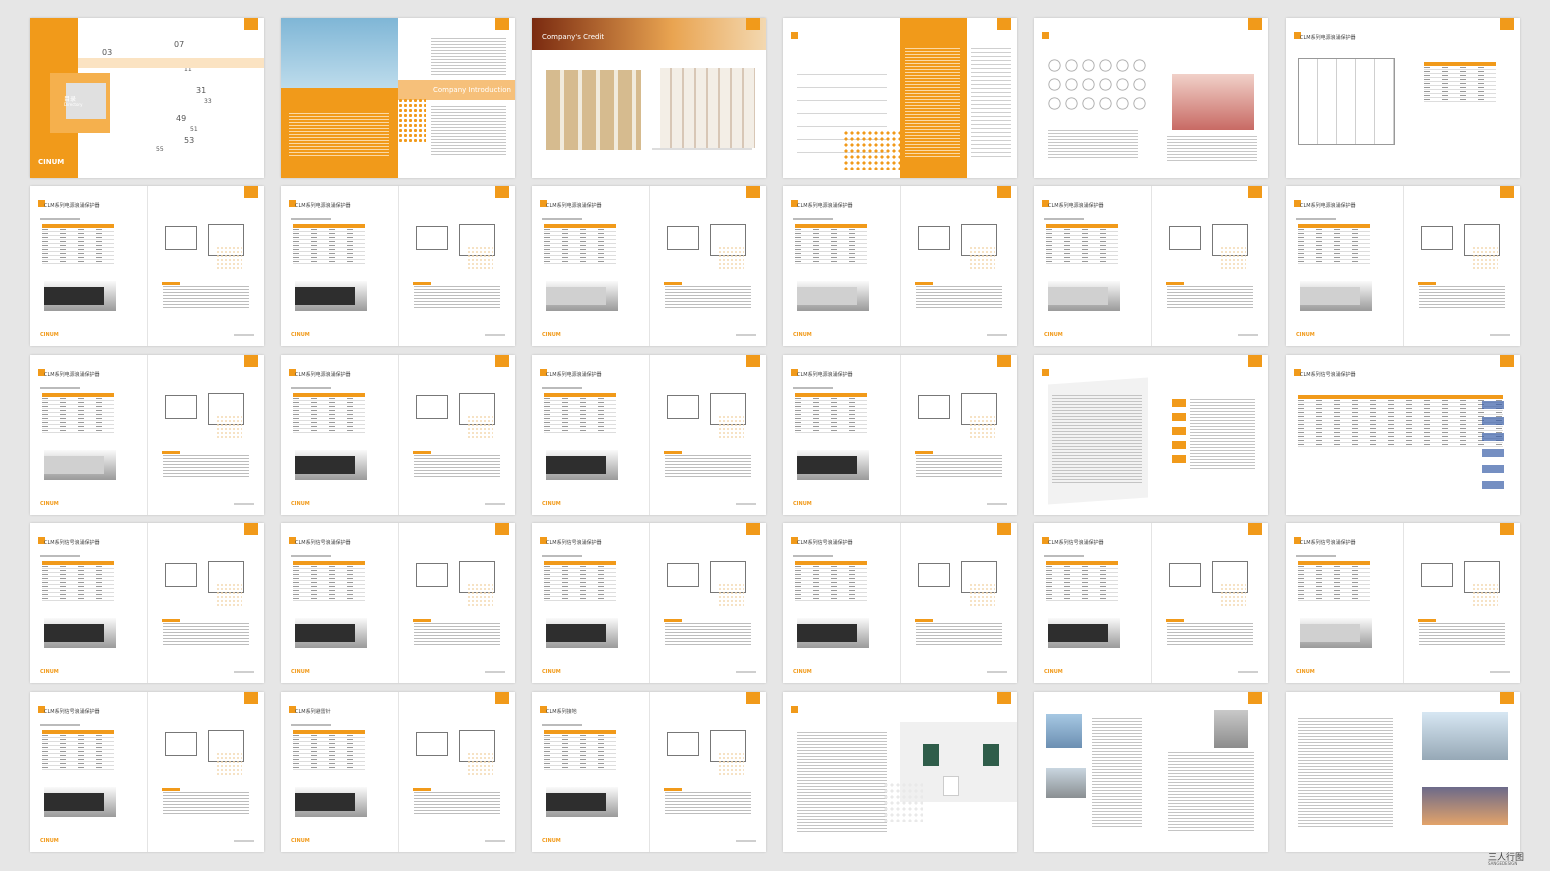 The height and width of the screenshot is (871, 1550). I want to click on intro-text, so click(468, 57).